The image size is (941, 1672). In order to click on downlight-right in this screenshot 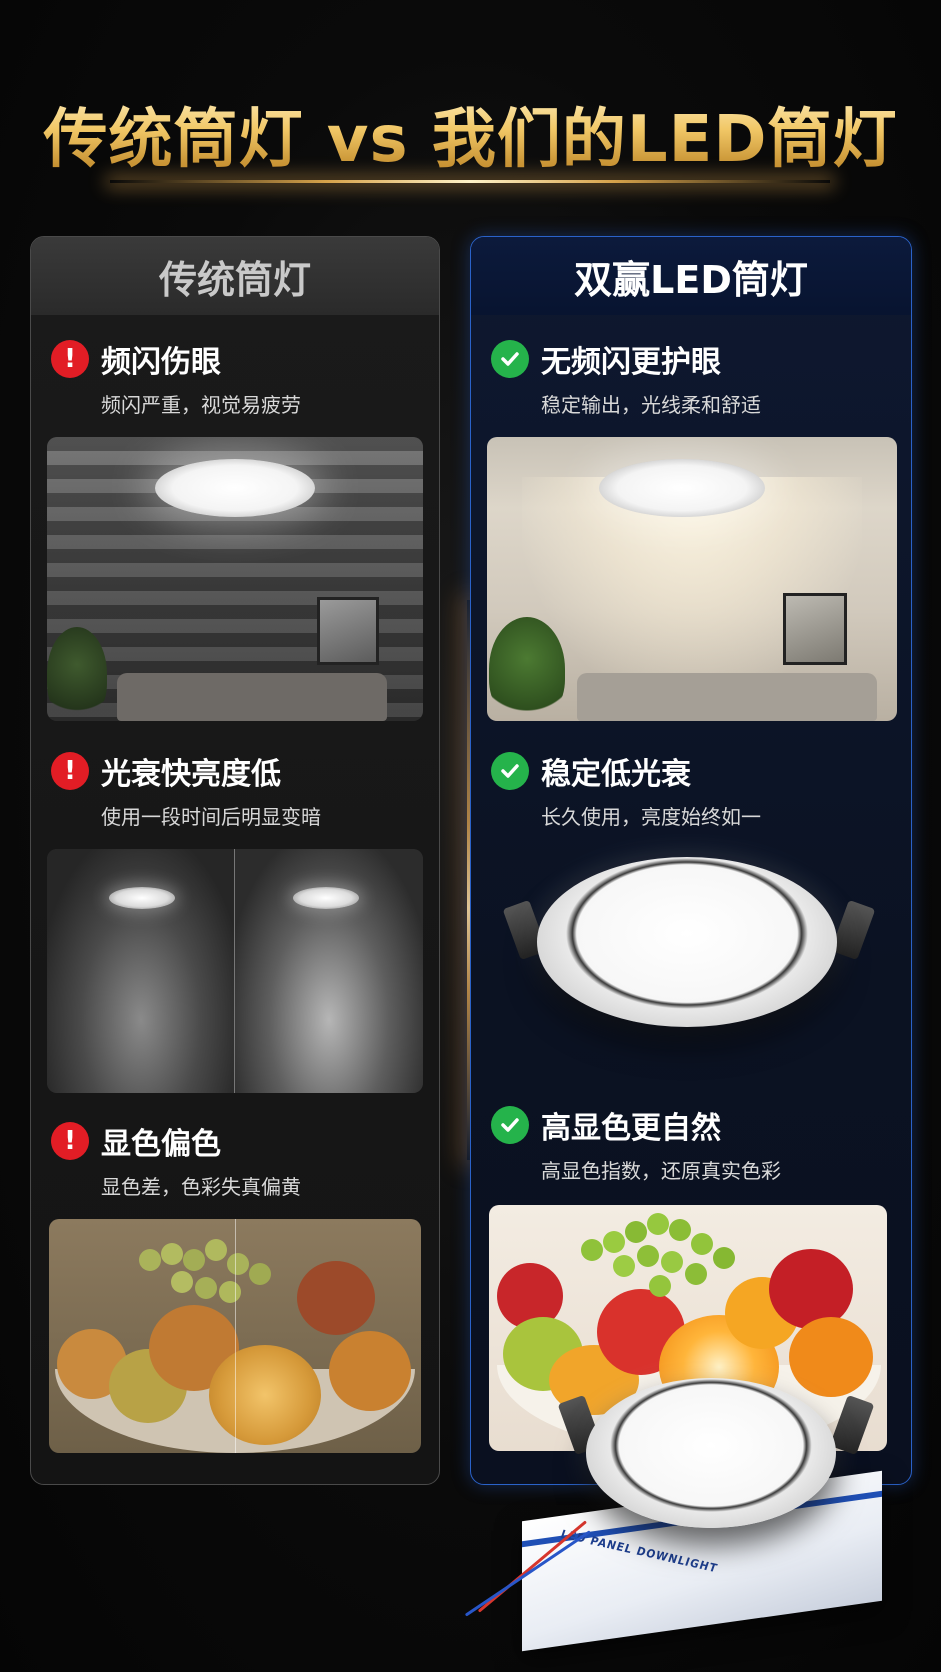, I will do `click(326, 898)`.